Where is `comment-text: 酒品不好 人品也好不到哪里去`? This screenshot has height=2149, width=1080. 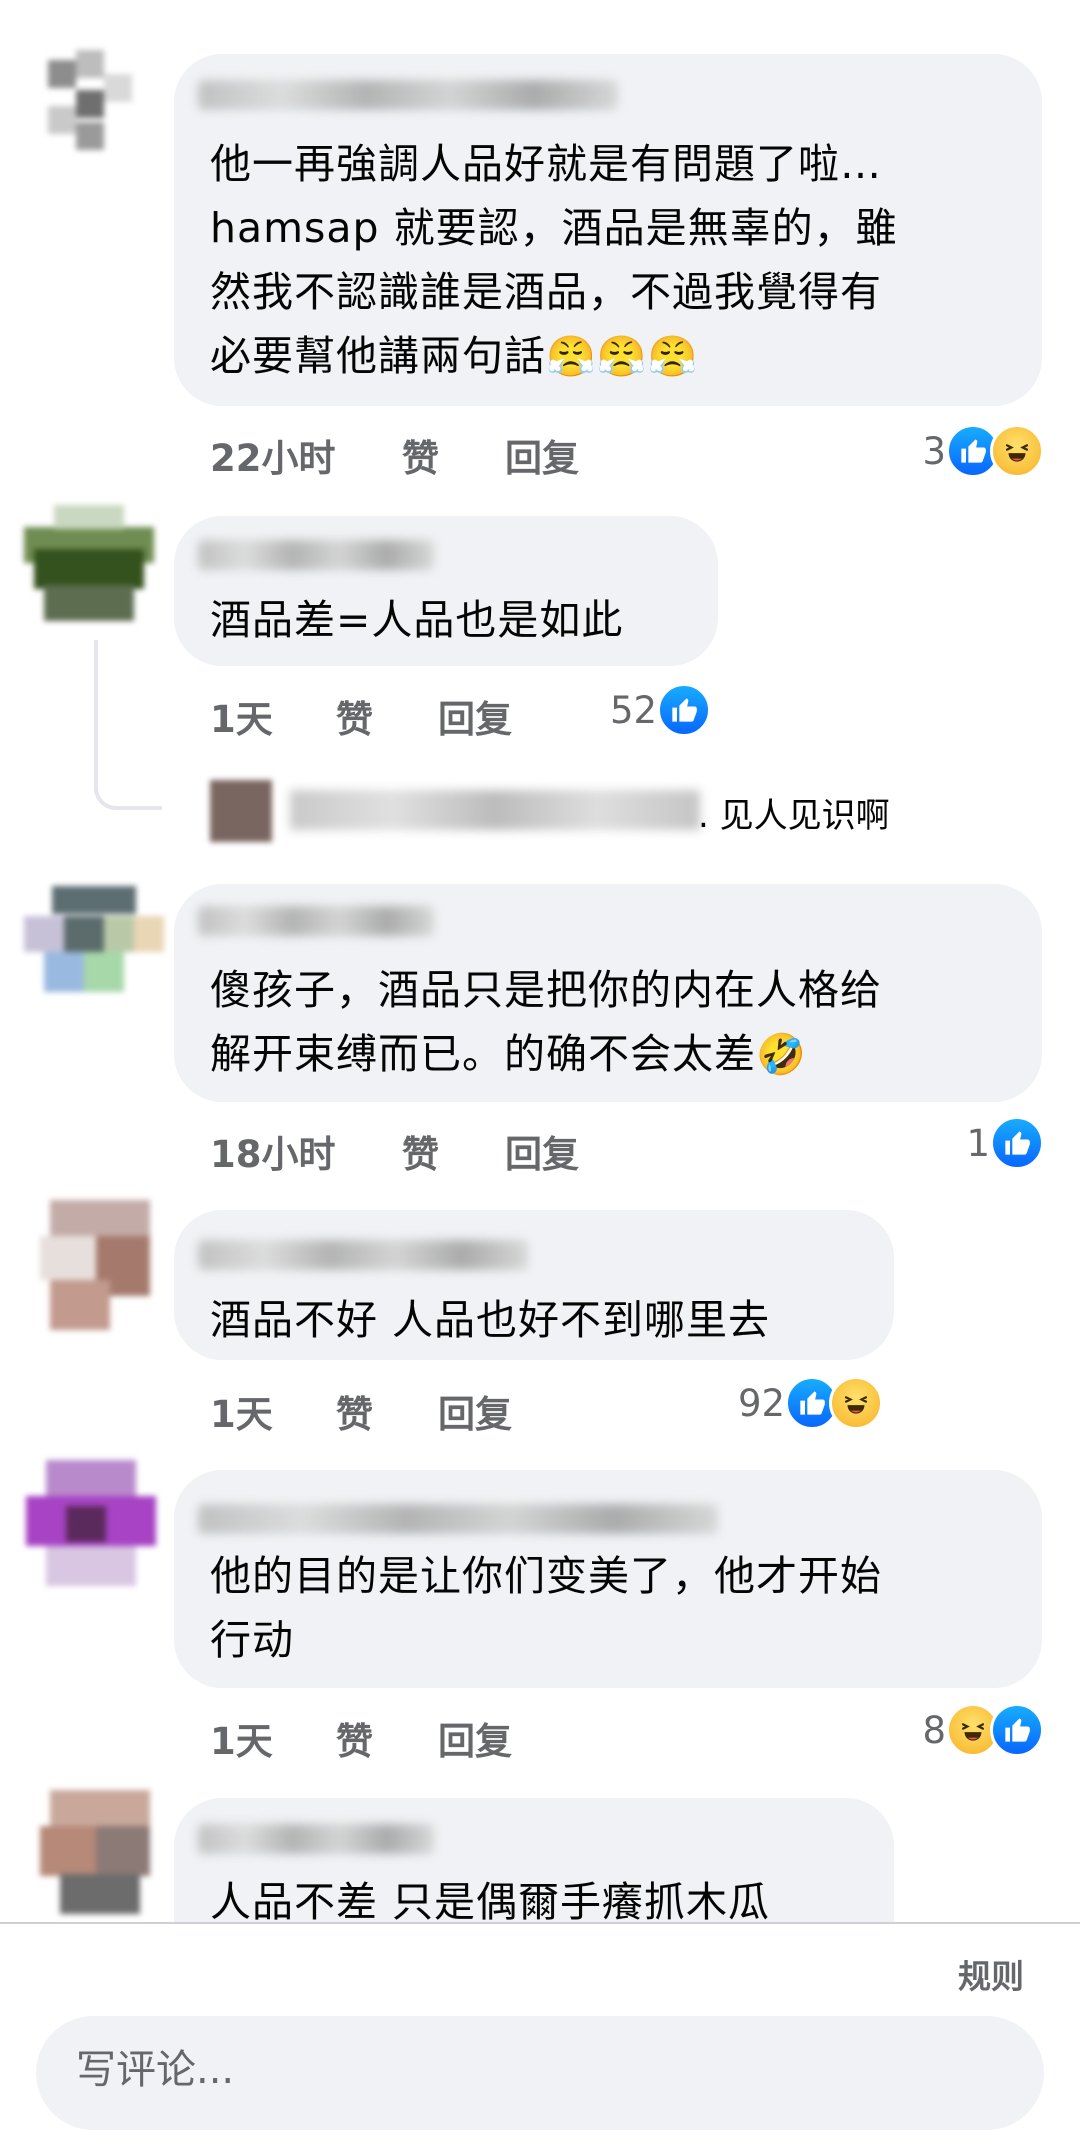 comment-text: 酒品不好 人品也好不到哪里去 is located at coordinates (490, 1320).